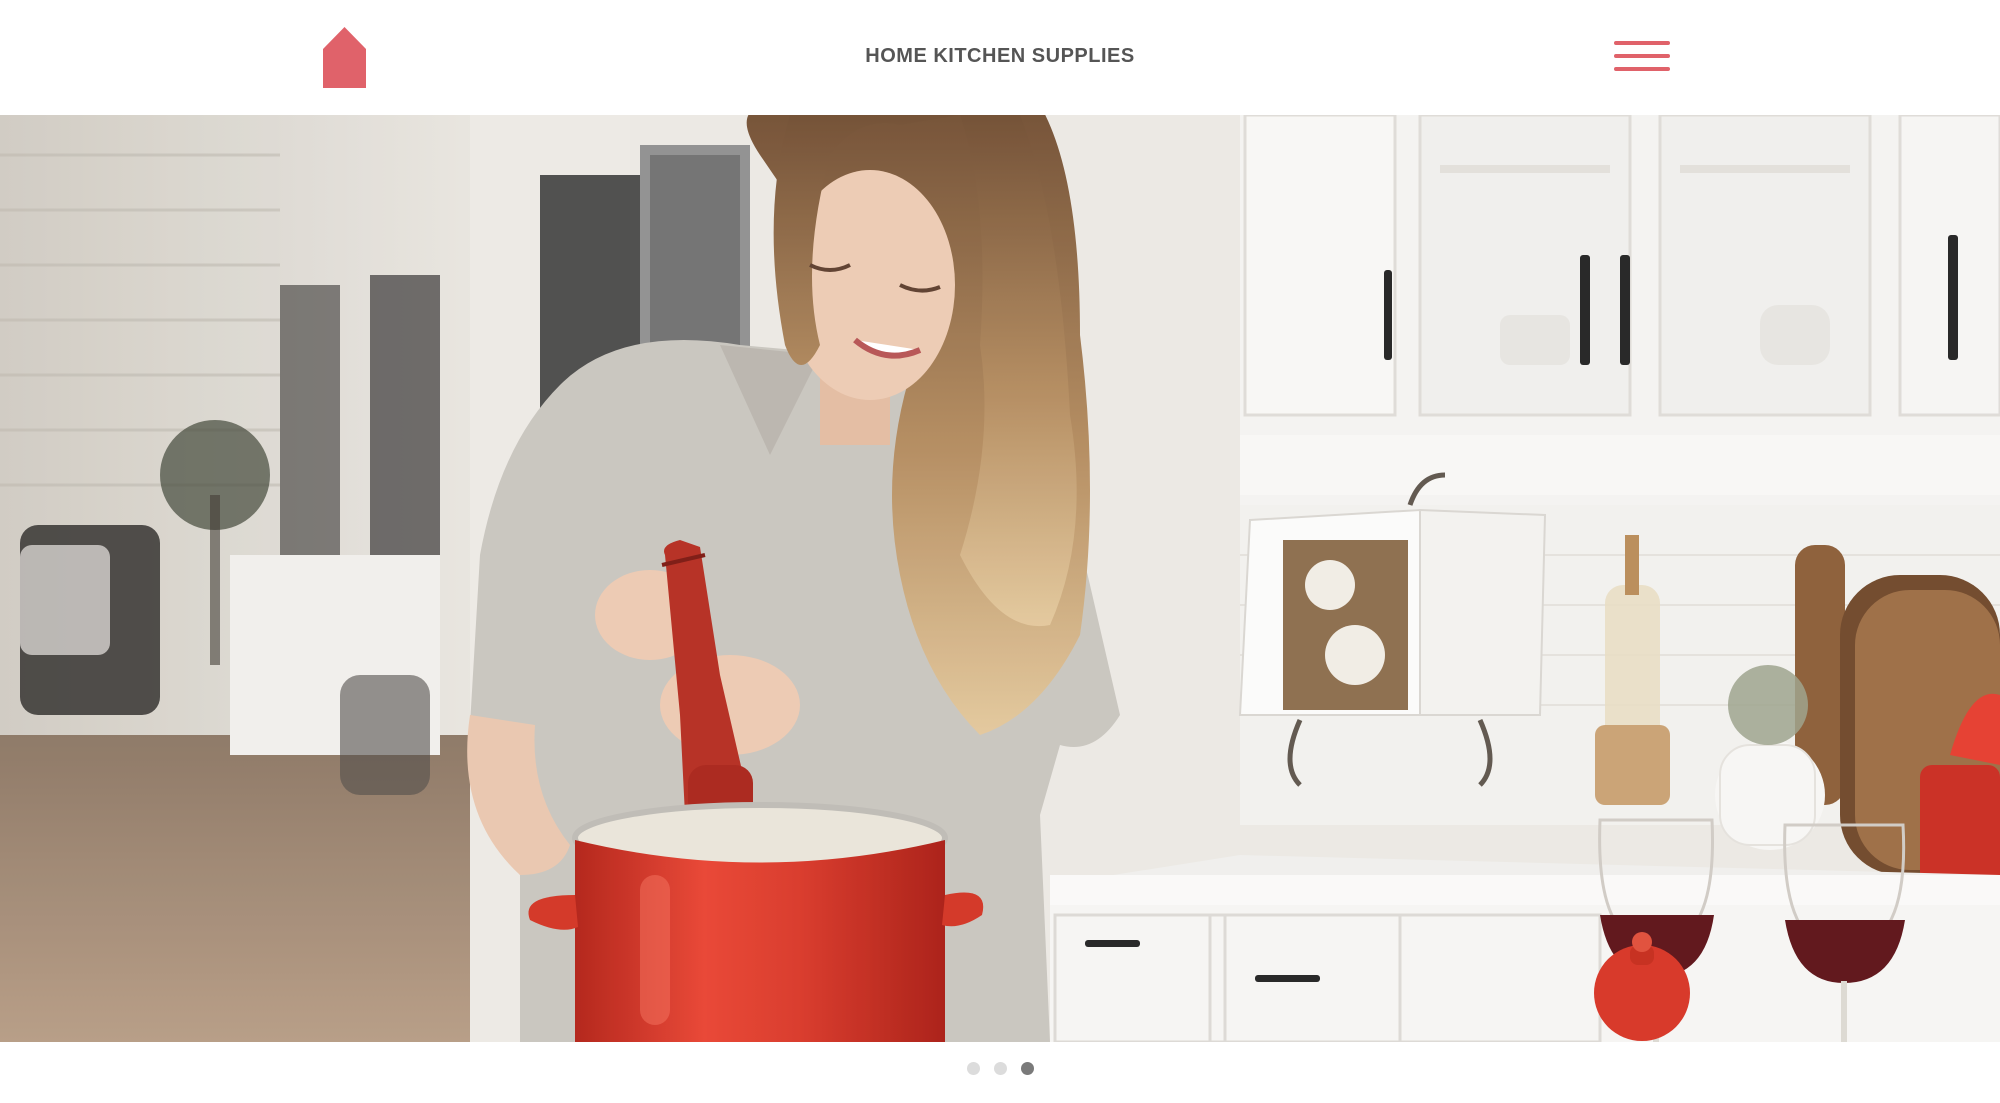 This screenshot has height=1103, width=2000. I want to click on site-title: HOME KITCHEN SUPPLIES, so click(1000, 56).